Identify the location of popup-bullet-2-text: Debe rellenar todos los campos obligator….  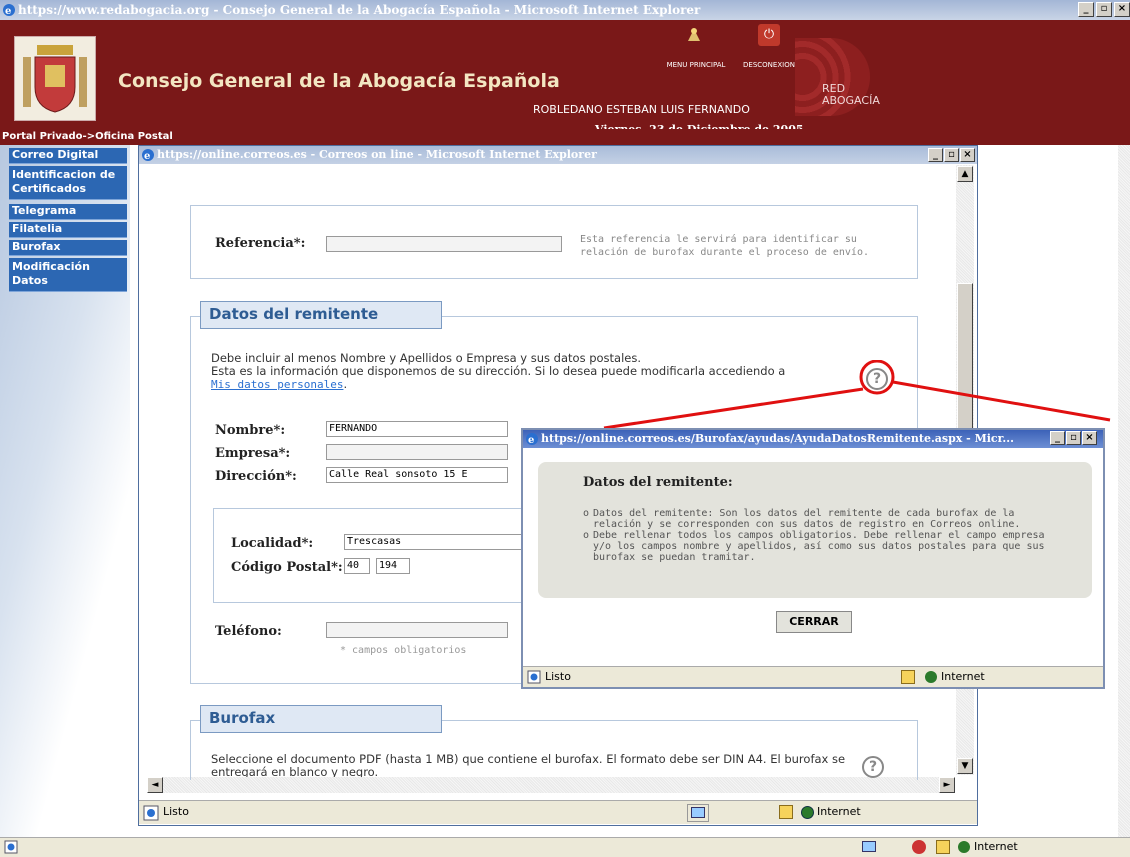
(819, 546).